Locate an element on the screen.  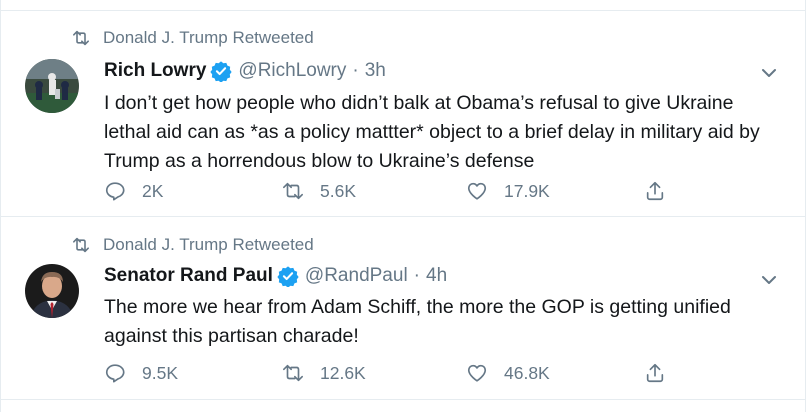
timestamp: 3h is located at coordinates (375, 71).